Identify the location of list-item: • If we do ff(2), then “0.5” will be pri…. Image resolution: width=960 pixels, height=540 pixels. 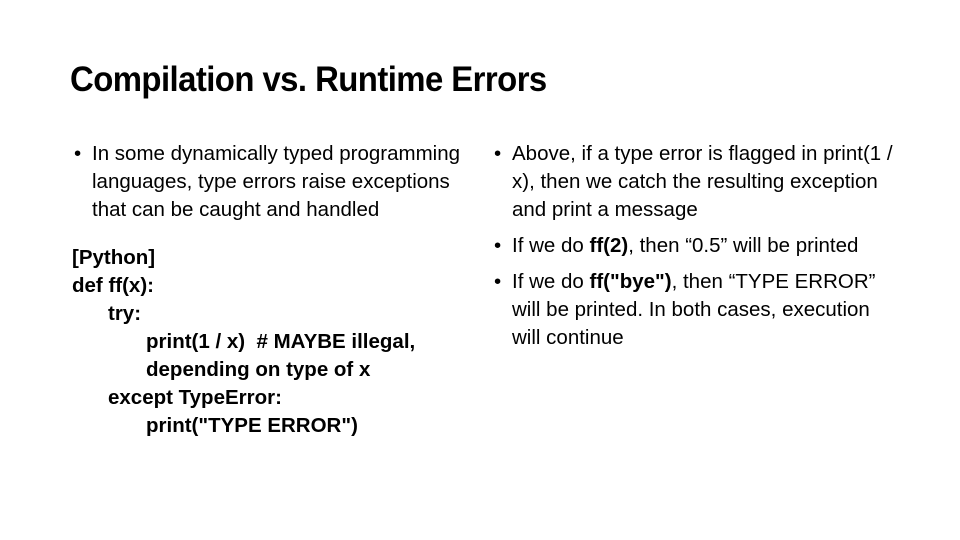
(691, 246).